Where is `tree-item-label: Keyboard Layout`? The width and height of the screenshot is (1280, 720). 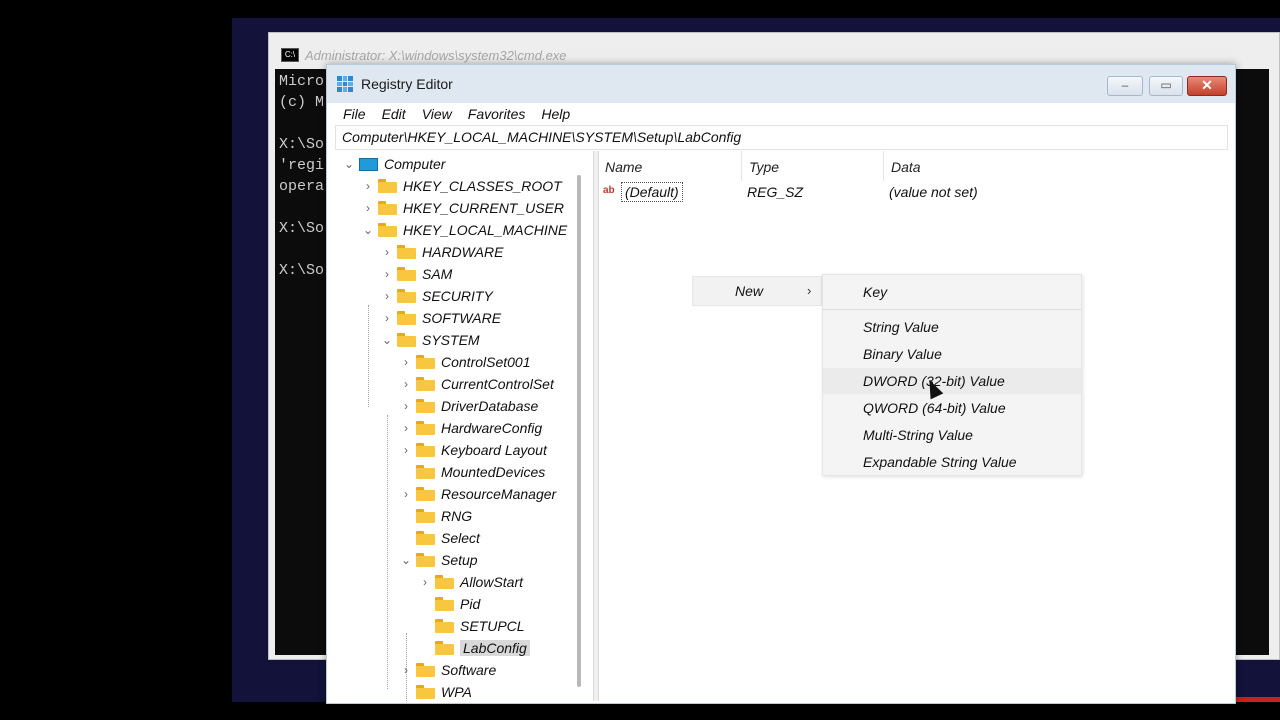
tree-item-label: Keyboard Layout is located at coordinates (494, 450).